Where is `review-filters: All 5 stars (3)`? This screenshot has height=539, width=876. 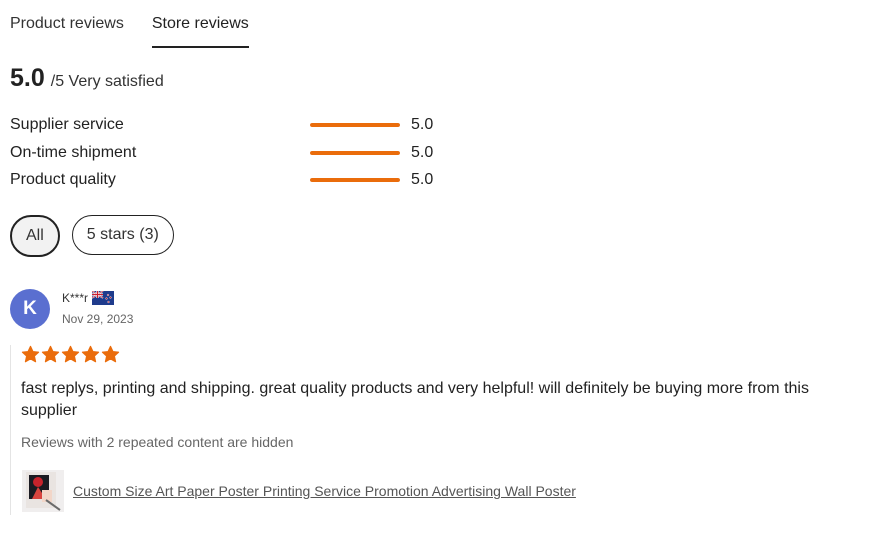 review-filters: All 5 stars (3) is located at coordinates (98, 236).